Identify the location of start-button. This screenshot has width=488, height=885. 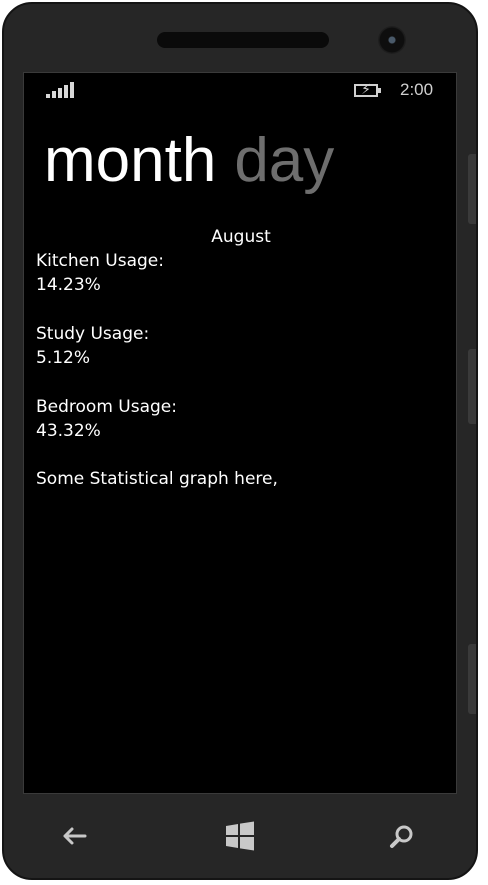
(240, 836).